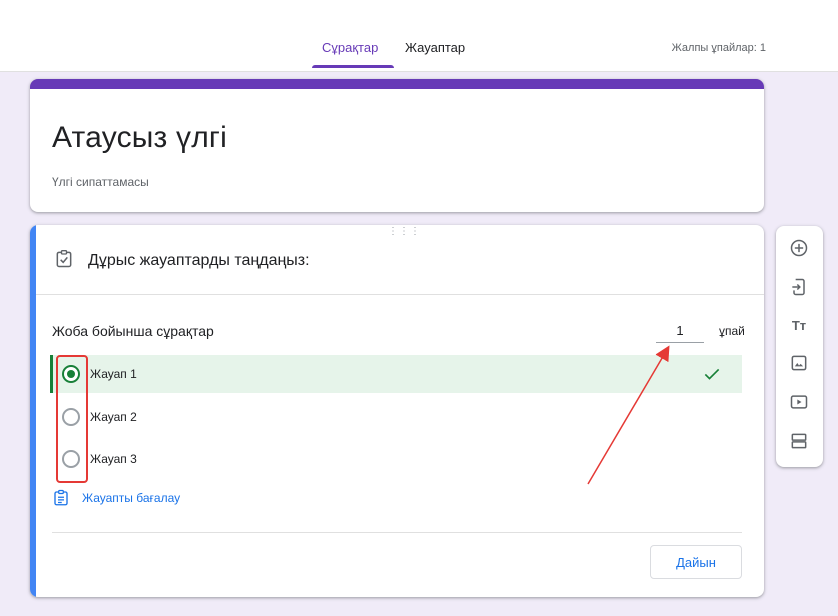  Describe the element at coordinates (680, 331) in the screenshot. I see `points-input` at that location.